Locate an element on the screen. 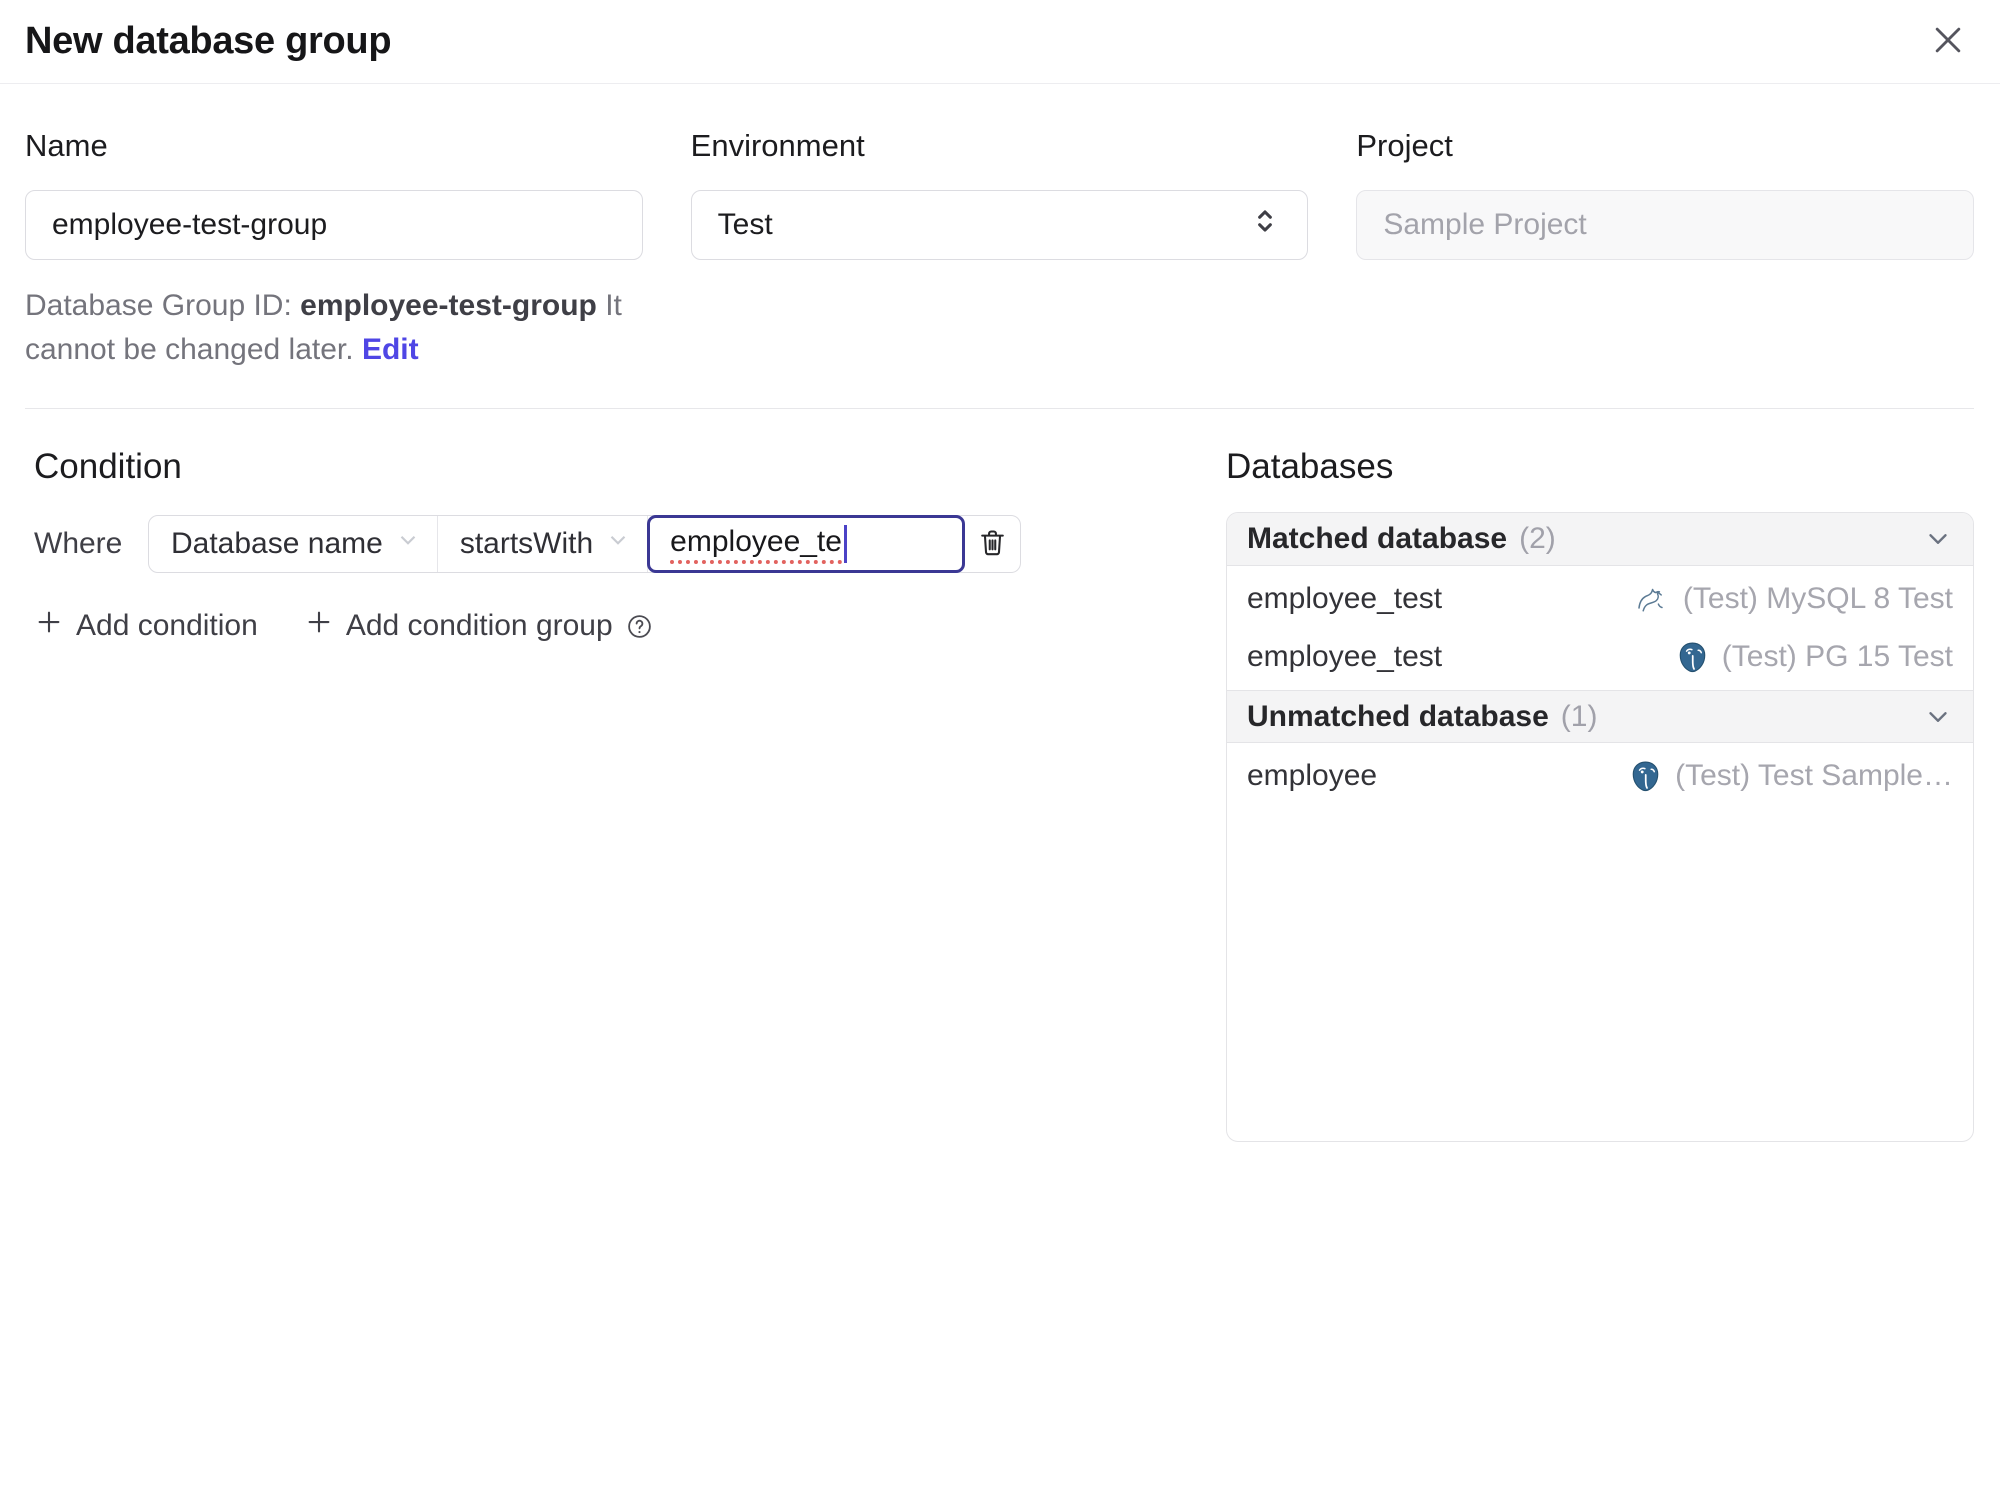 The height and width of the screenshot is (1500, 2000). database-instance: (Test) PG 15 Test is located at coordinates (1814, 657).